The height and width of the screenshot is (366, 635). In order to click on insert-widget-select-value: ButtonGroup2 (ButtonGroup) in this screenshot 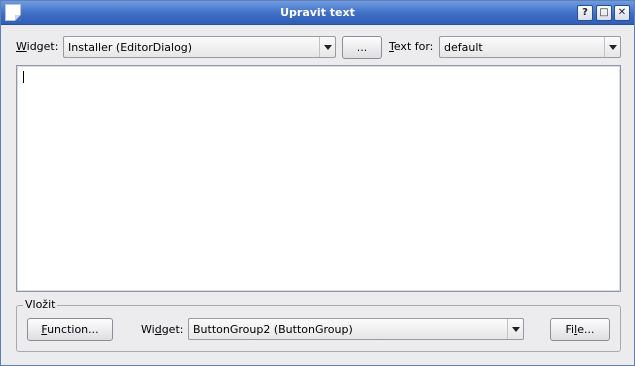, I will do `click(273, 329)`.